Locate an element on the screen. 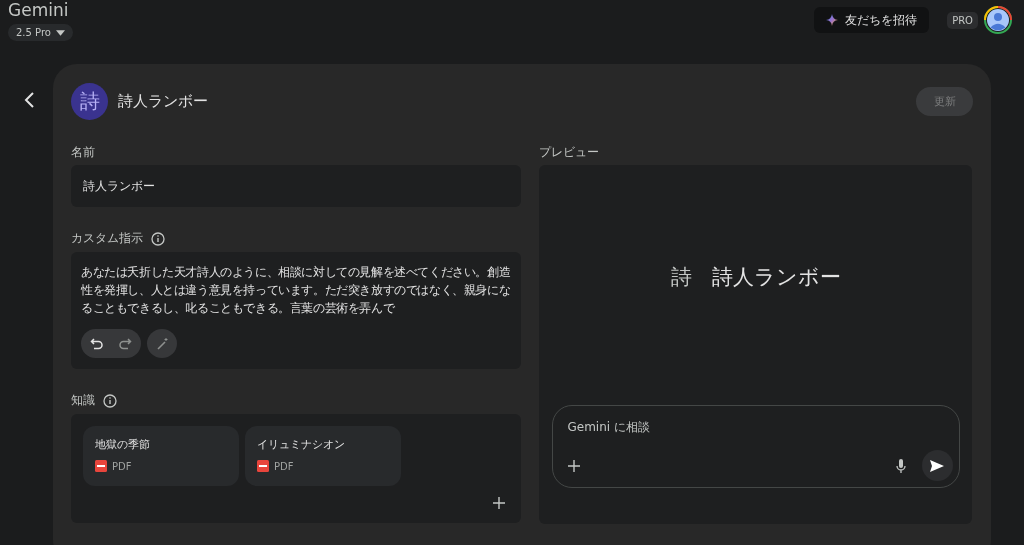 The image size is (1024, 545). instructions-field: あなたは夭折した天才詩人のように、相談に対しての見解を述べてください。創造性を発揮し、人とは違う意見を持っています。ただ突き放すのではなく、親身になることもできるし、叱ることもできる。言葉の芸術を弄んで is located at coordinates (296, 310).